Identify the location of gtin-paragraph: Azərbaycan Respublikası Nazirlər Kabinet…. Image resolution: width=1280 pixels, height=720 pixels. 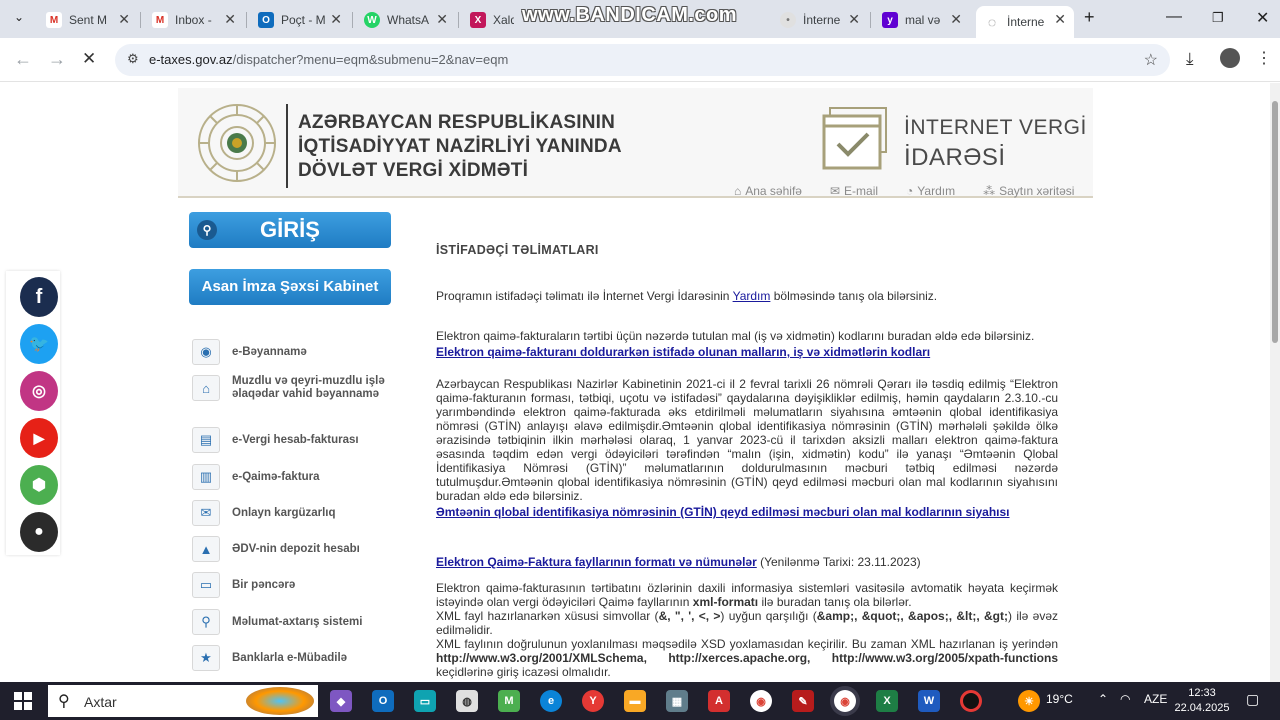
(747, 448).